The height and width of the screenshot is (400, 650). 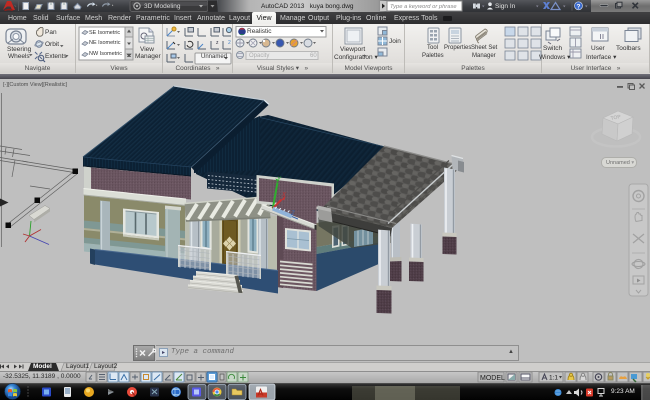 What do you see at coordinates (492, 378) in the screenshot?
I see `svg-text: MODEL` at bounding box center [492, 378].